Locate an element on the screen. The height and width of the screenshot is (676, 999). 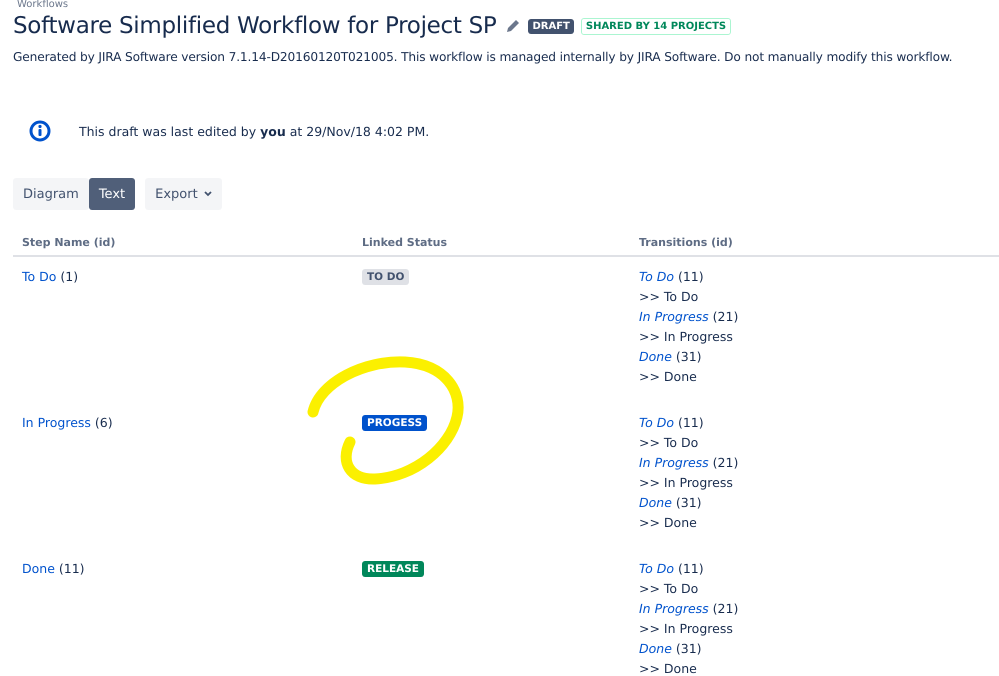
draft-badge: DRAFT is located at coordinates (551, 26).